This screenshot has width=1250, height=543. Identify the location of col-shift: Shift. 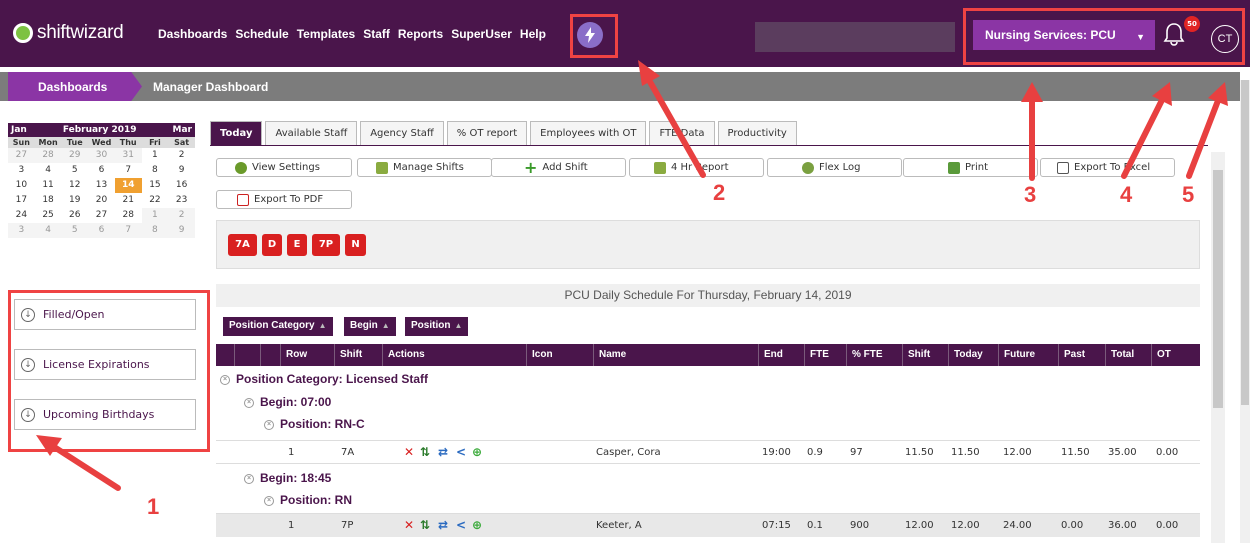
(358, 355).